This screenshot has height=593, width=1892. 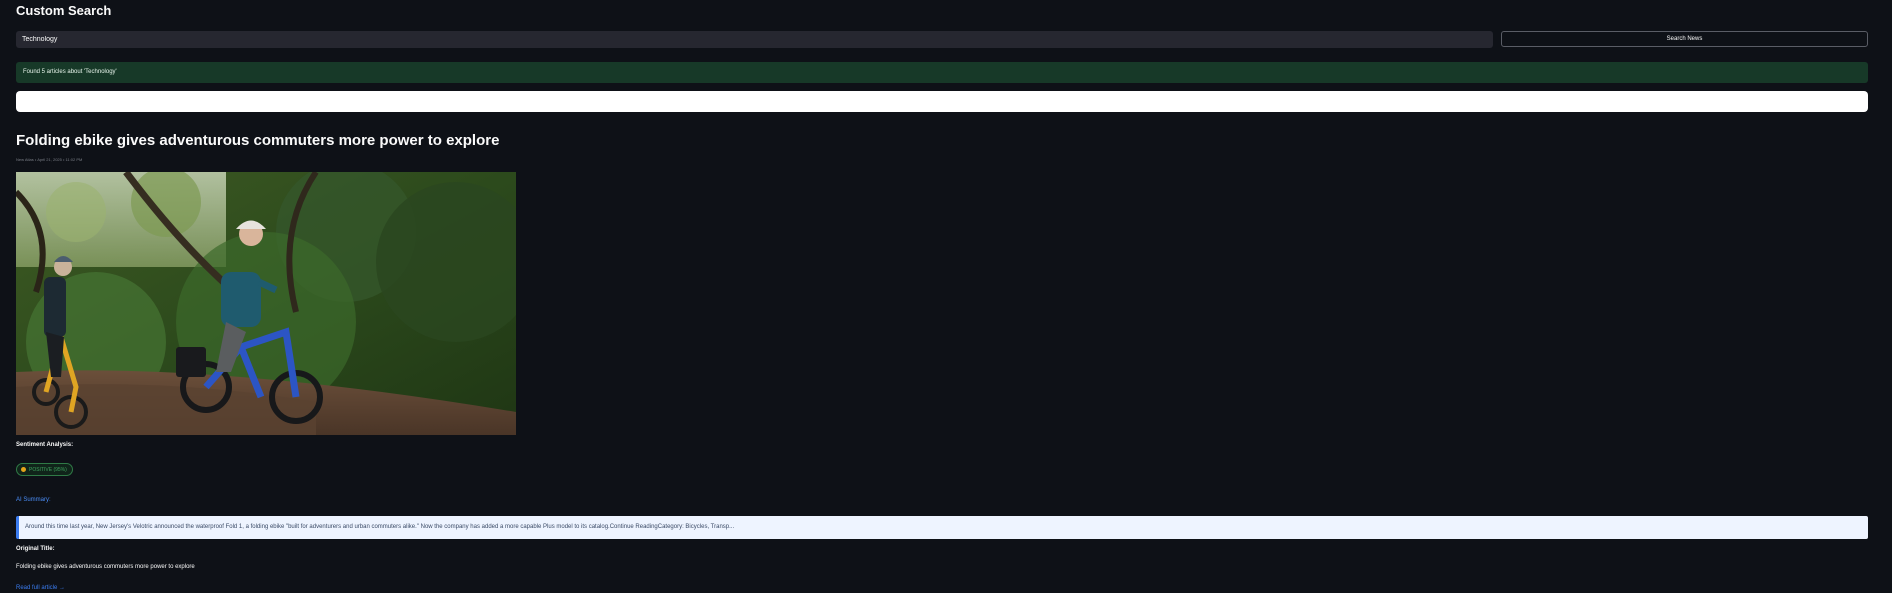 I want to click on original-title-label: Original Title:, so click(x=35, y=549).